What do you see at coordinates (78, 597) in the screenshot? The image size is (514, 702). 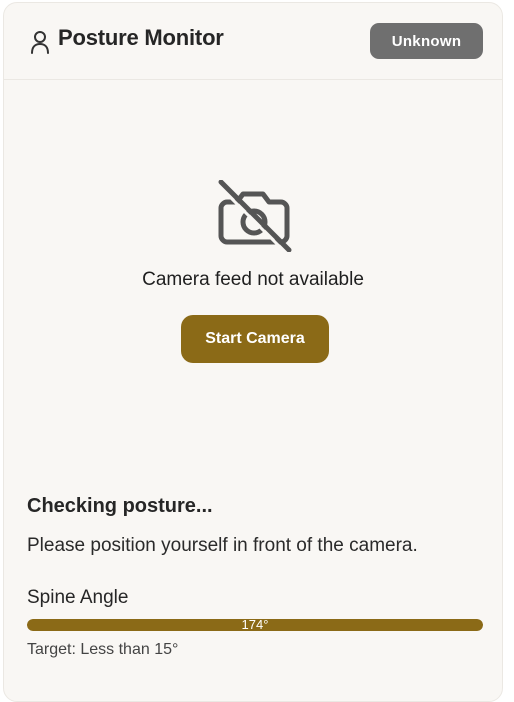 I see `spine-angle-label: Spine Angle` at bounding box center [78, 597].